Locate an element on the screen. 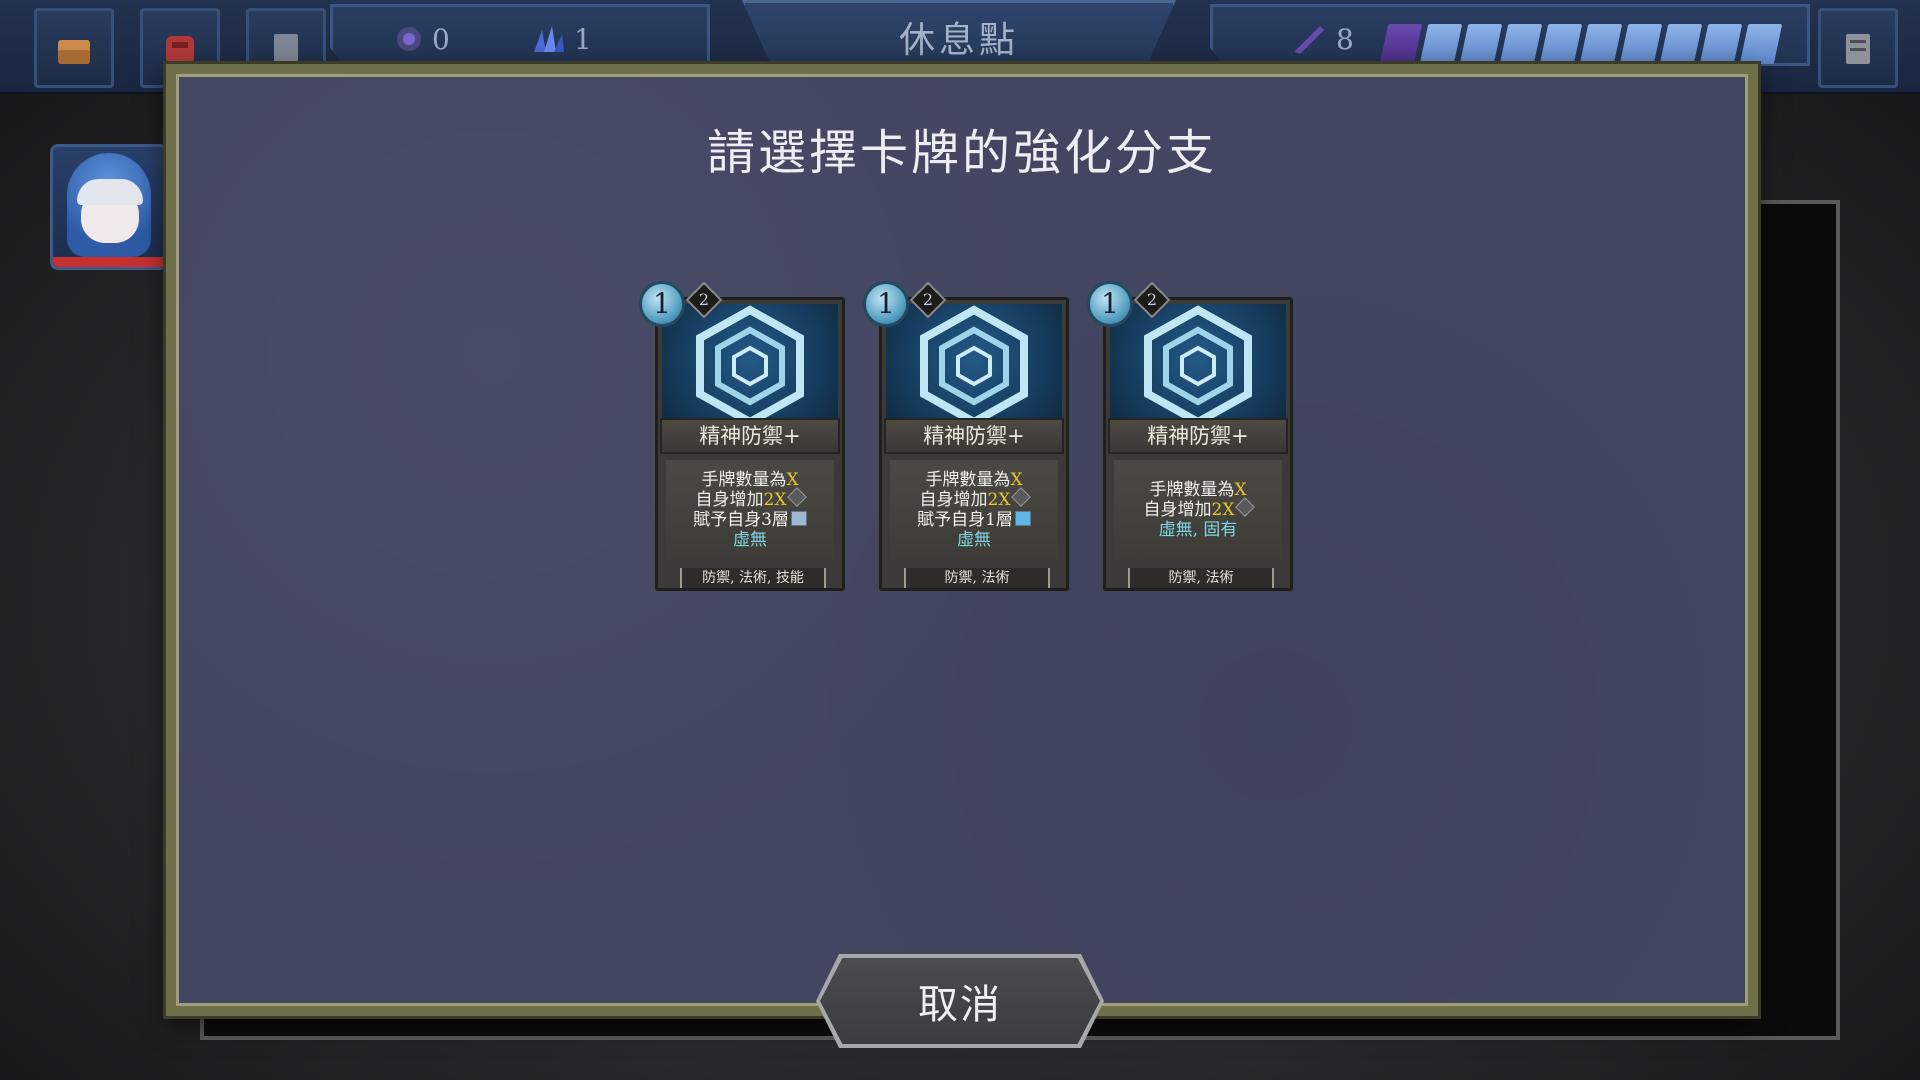 Image resolution: width=1920 pixels, height=1080 pixels. card-frame: 精神防禦+ 手牌數量為X 自身增加2X 賦予自身3層 虛無 防禦, 法術, 技能 is located at coordinates (750, 444).